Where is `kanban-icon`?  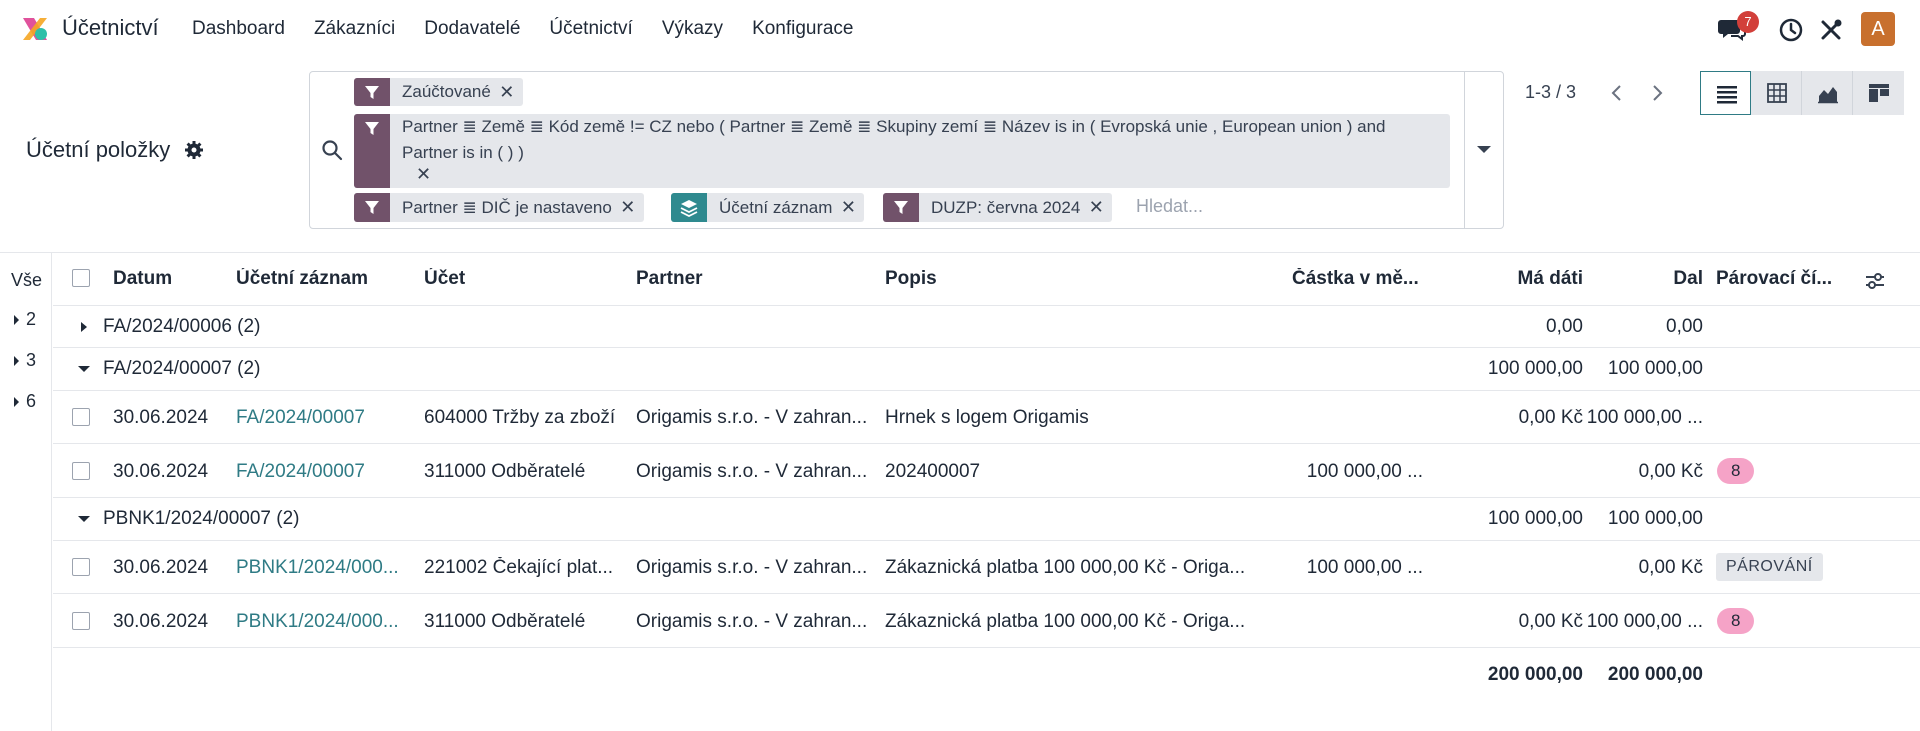
kanban-icon is located at coordinates (1879, 93).